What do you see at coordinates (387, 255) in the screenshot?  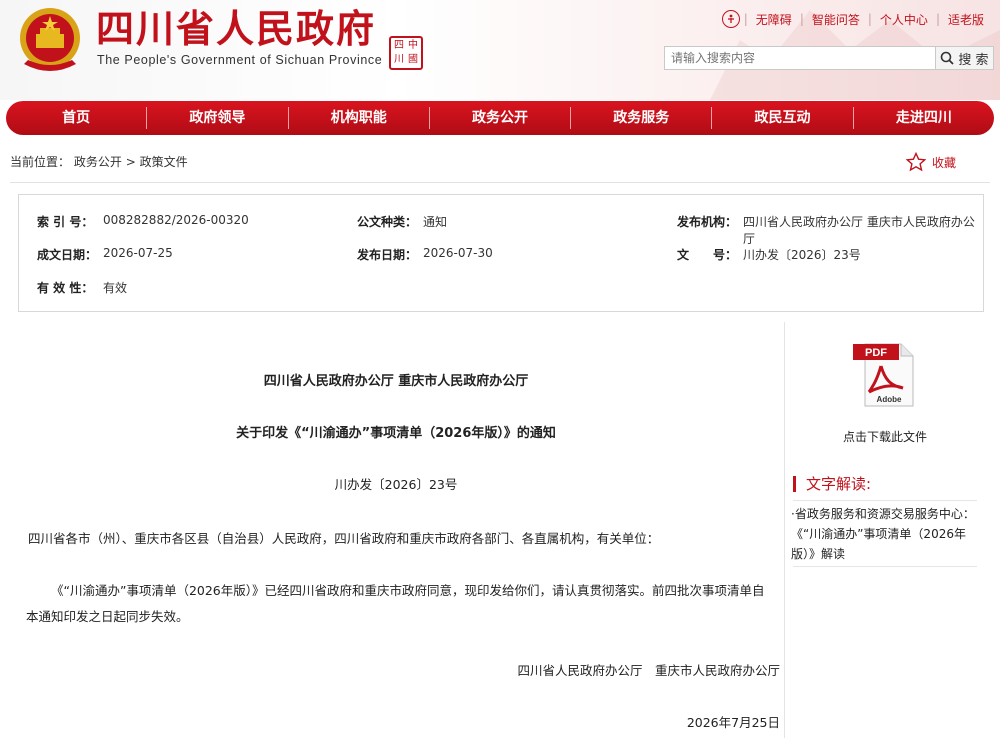 I see `published-date-label: 发布日期：` at bounding box center [387, 255].